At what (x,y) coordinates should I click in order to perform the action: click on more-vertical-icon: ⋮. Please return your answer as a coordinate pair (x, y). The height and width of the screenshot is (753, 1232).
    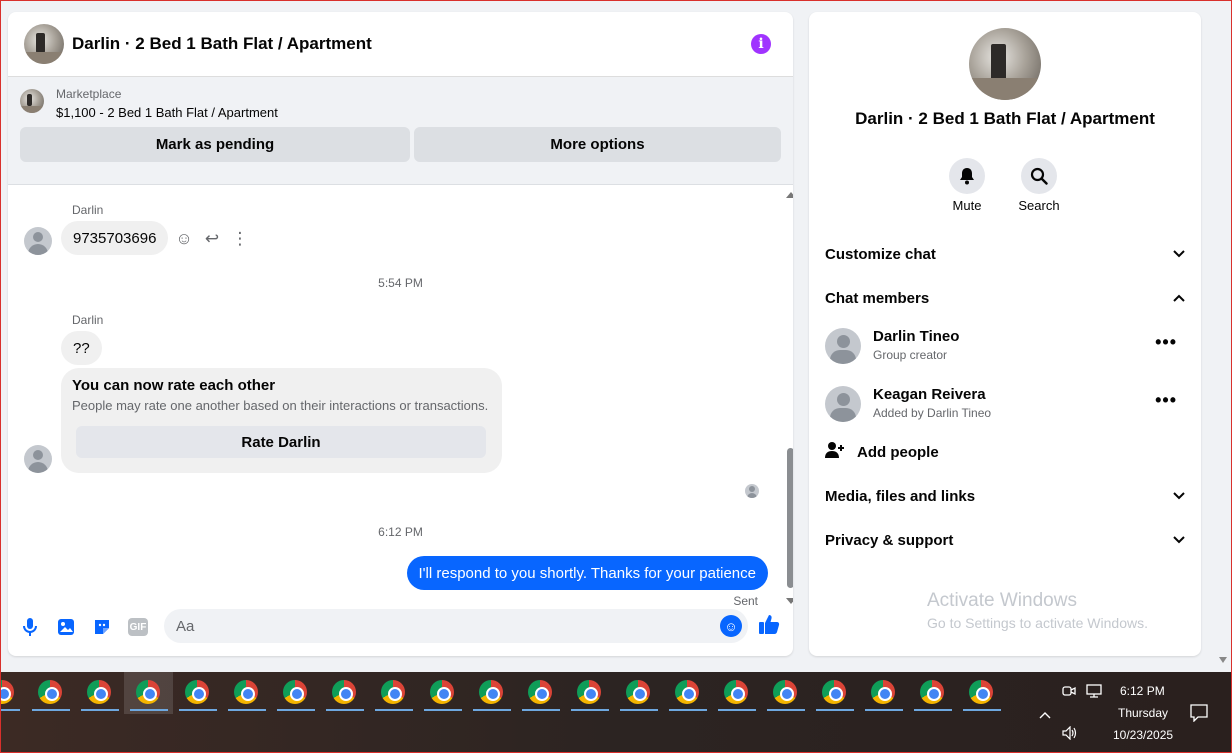
    Looking at the image, I should click on (240, 239).